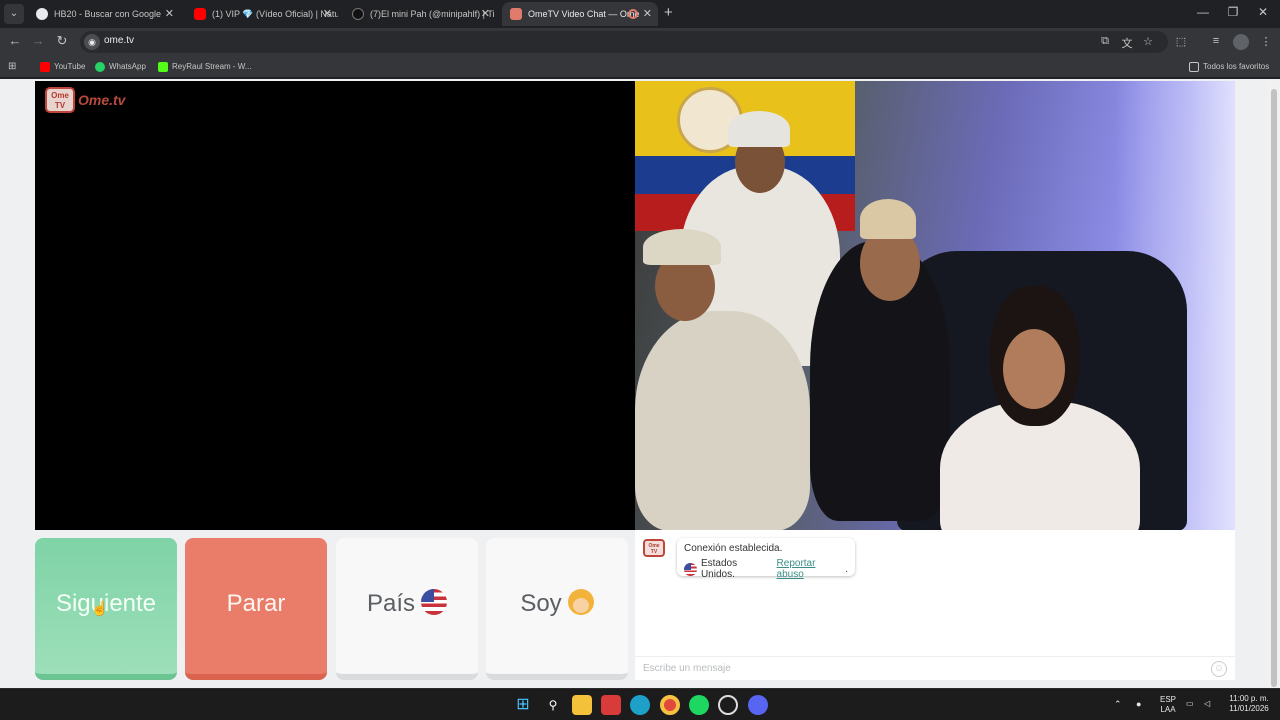 The image size is (1280, 720). I want to click on bookmark-whatsapp: WhatsApp, so click(120, 67).